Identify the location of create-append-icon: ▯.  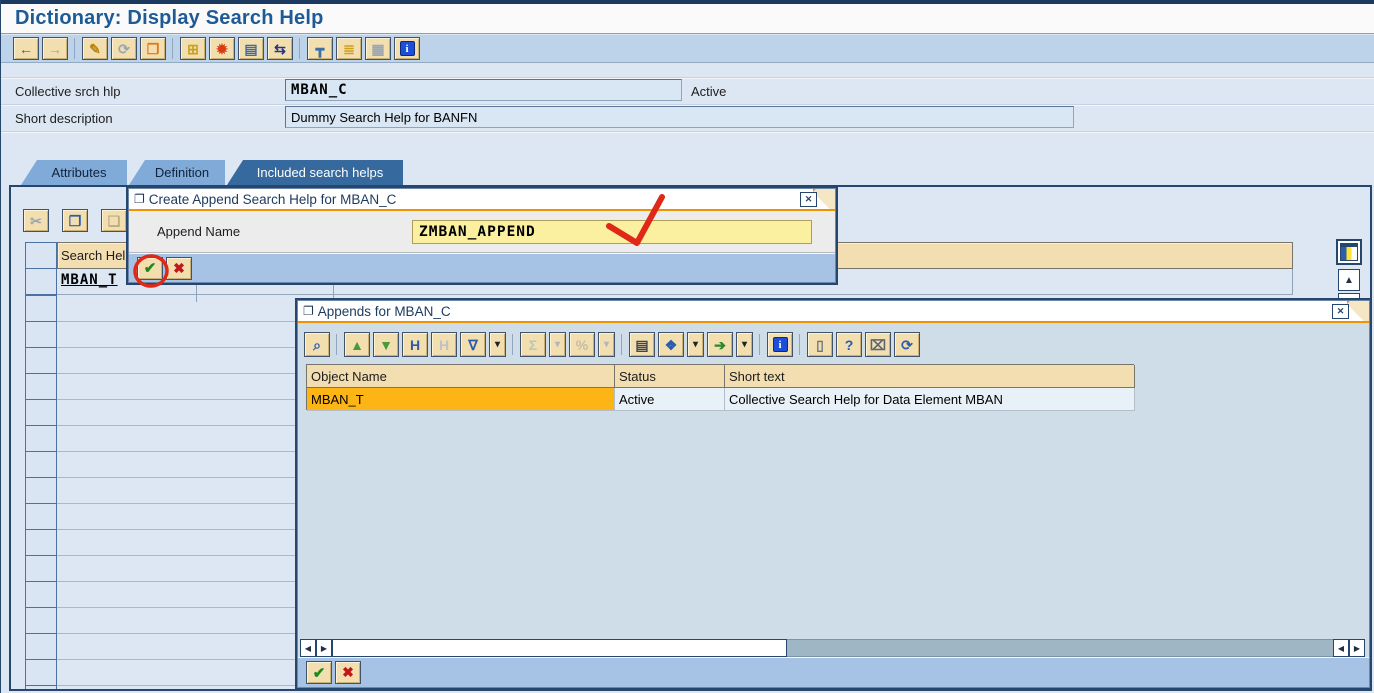
(820, 344).